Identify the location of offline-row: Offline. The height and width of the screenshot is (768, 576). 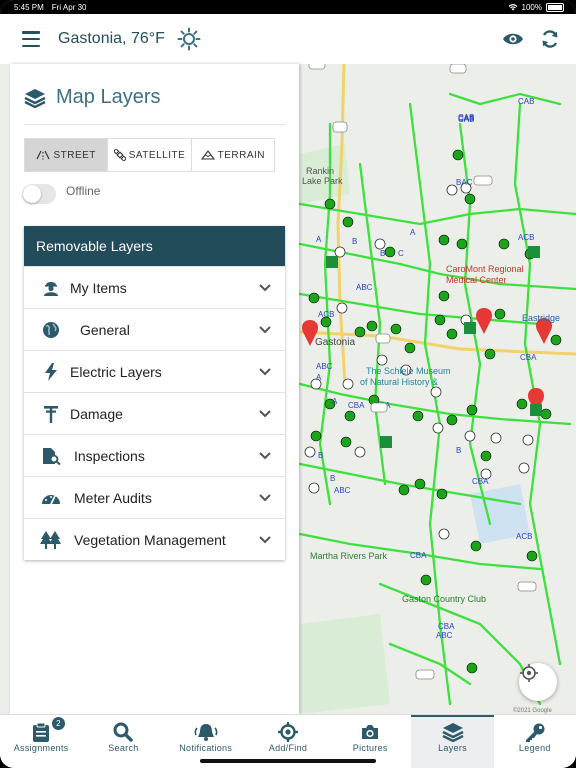
(61, 194).